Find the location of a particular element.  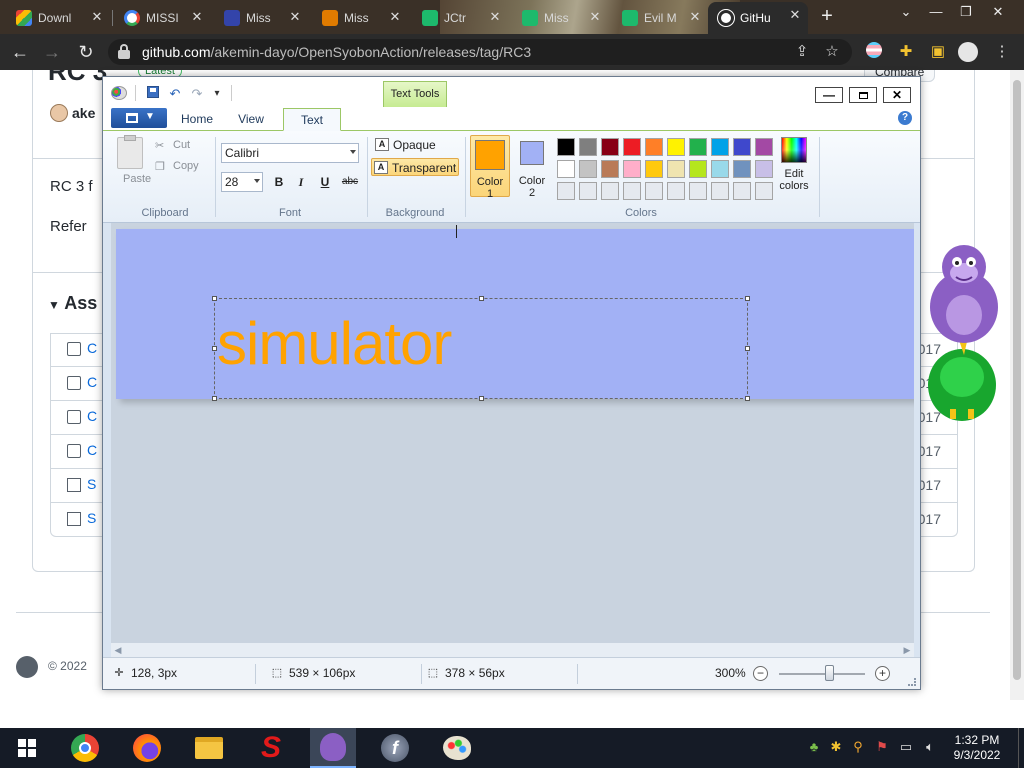

tray-network-icon: ▭ is located at coordinates (906, 747).